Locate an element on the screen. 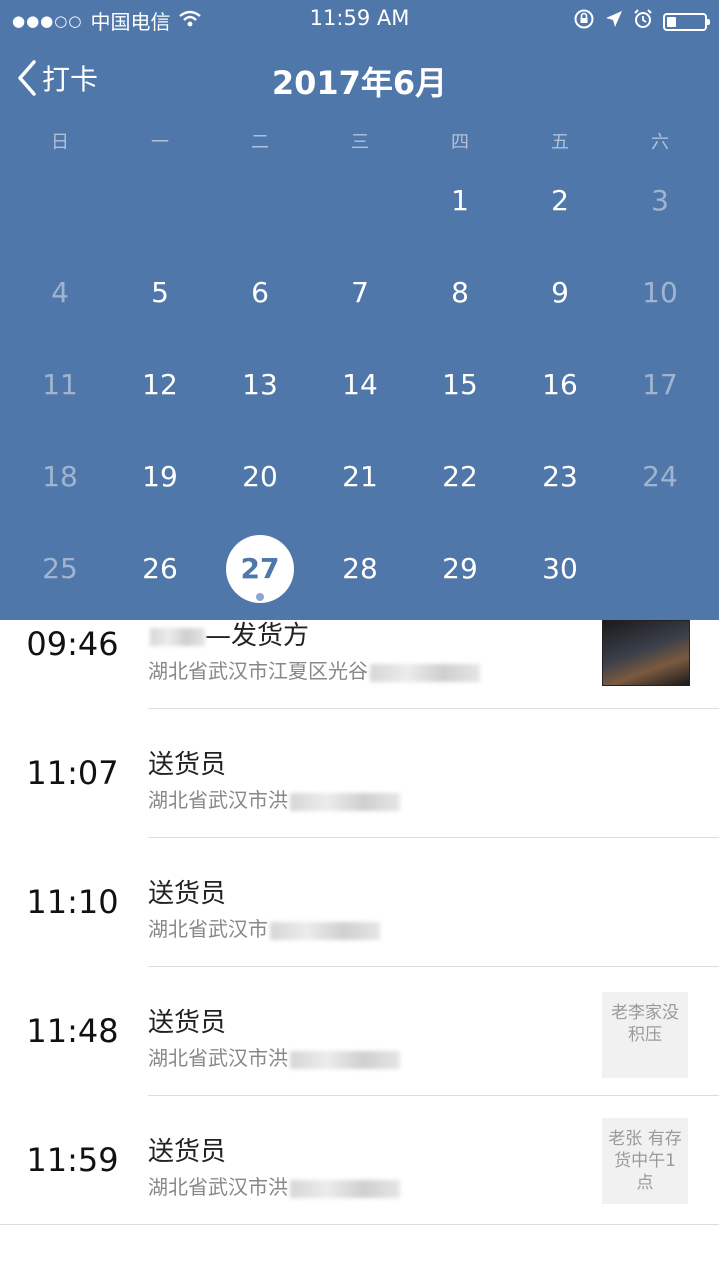 The width and height of the screenshot is (719, 1280). day-number: 2 is located at coordinates (560, 200).